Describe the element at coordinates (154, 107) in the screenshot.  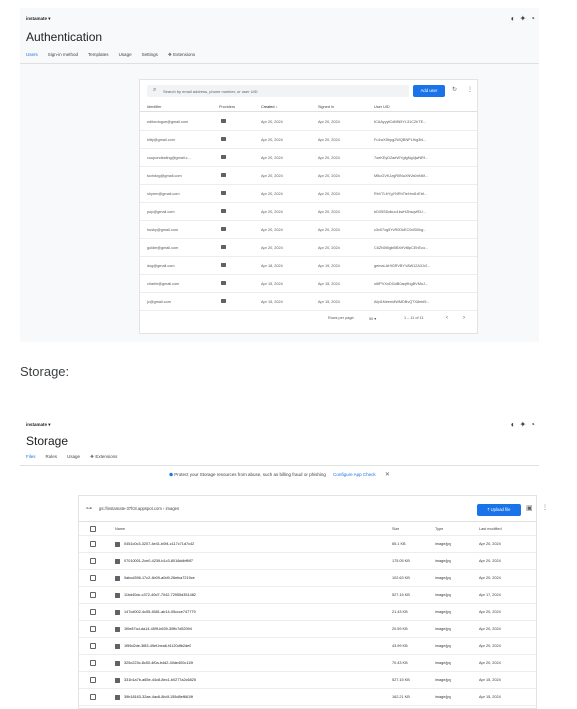
I see `col-identifier: Identifier` at that location.